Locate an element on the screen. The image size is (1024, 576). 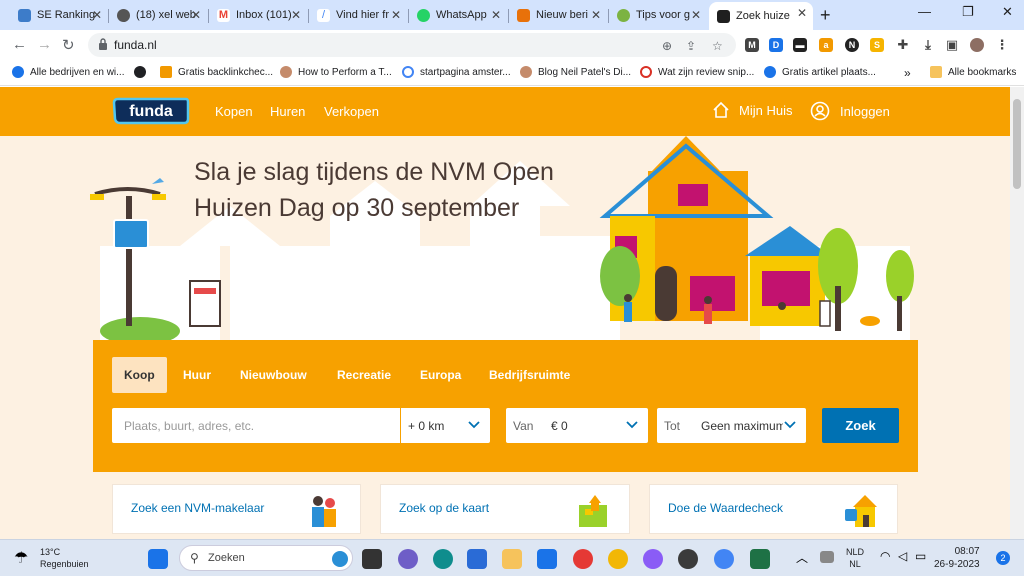
back-arrow-icon: ← is located at coordinates (19, 44).